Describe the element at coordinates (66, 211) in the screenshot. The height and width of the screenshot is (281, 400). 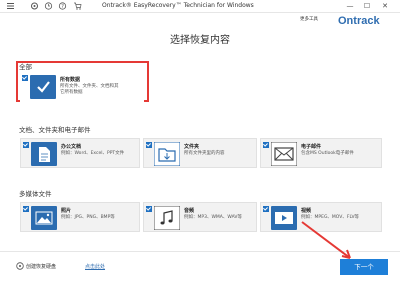
I see `card-title: 照片` at that location.